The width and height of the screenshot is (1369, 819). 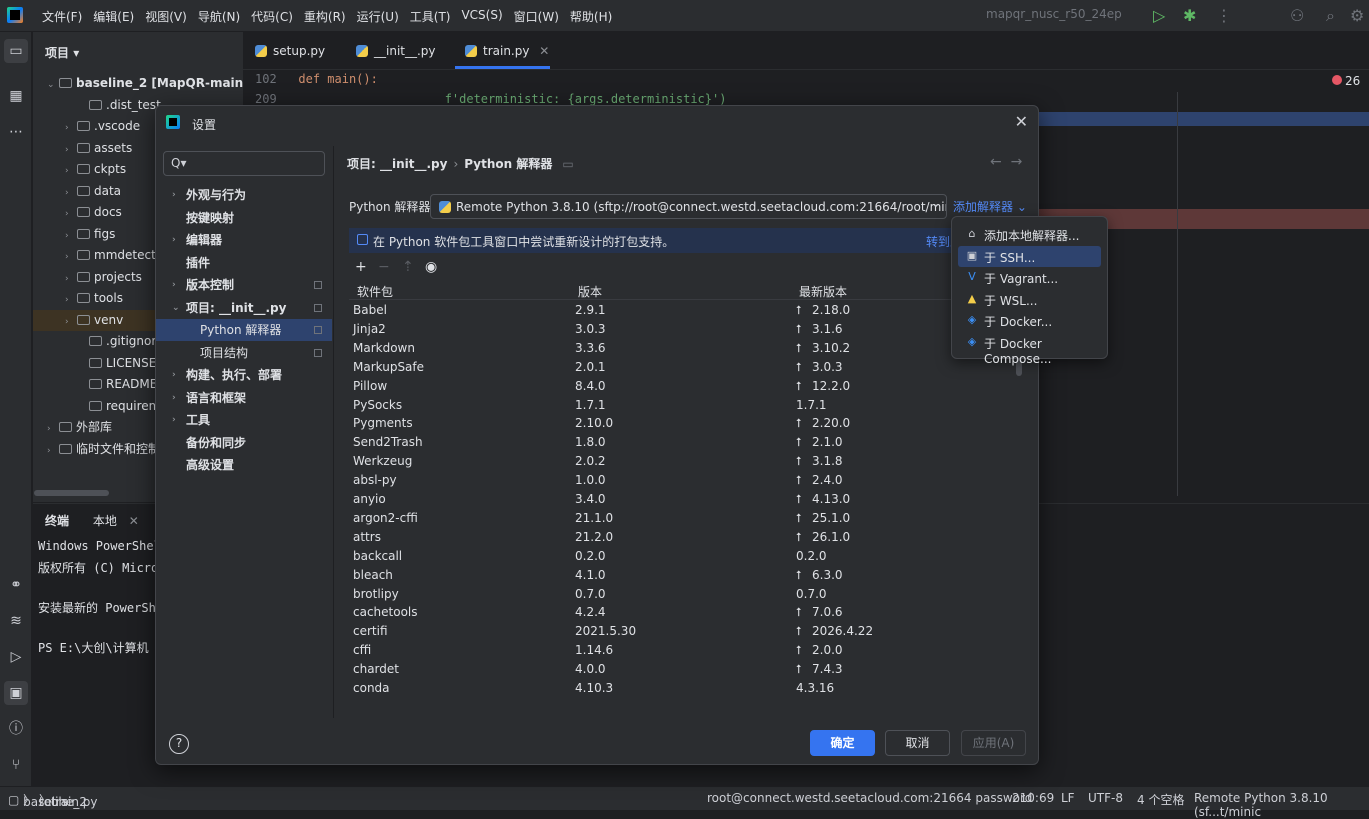 I want to click on layers-icon: ≋, so click(x=16, y=621).